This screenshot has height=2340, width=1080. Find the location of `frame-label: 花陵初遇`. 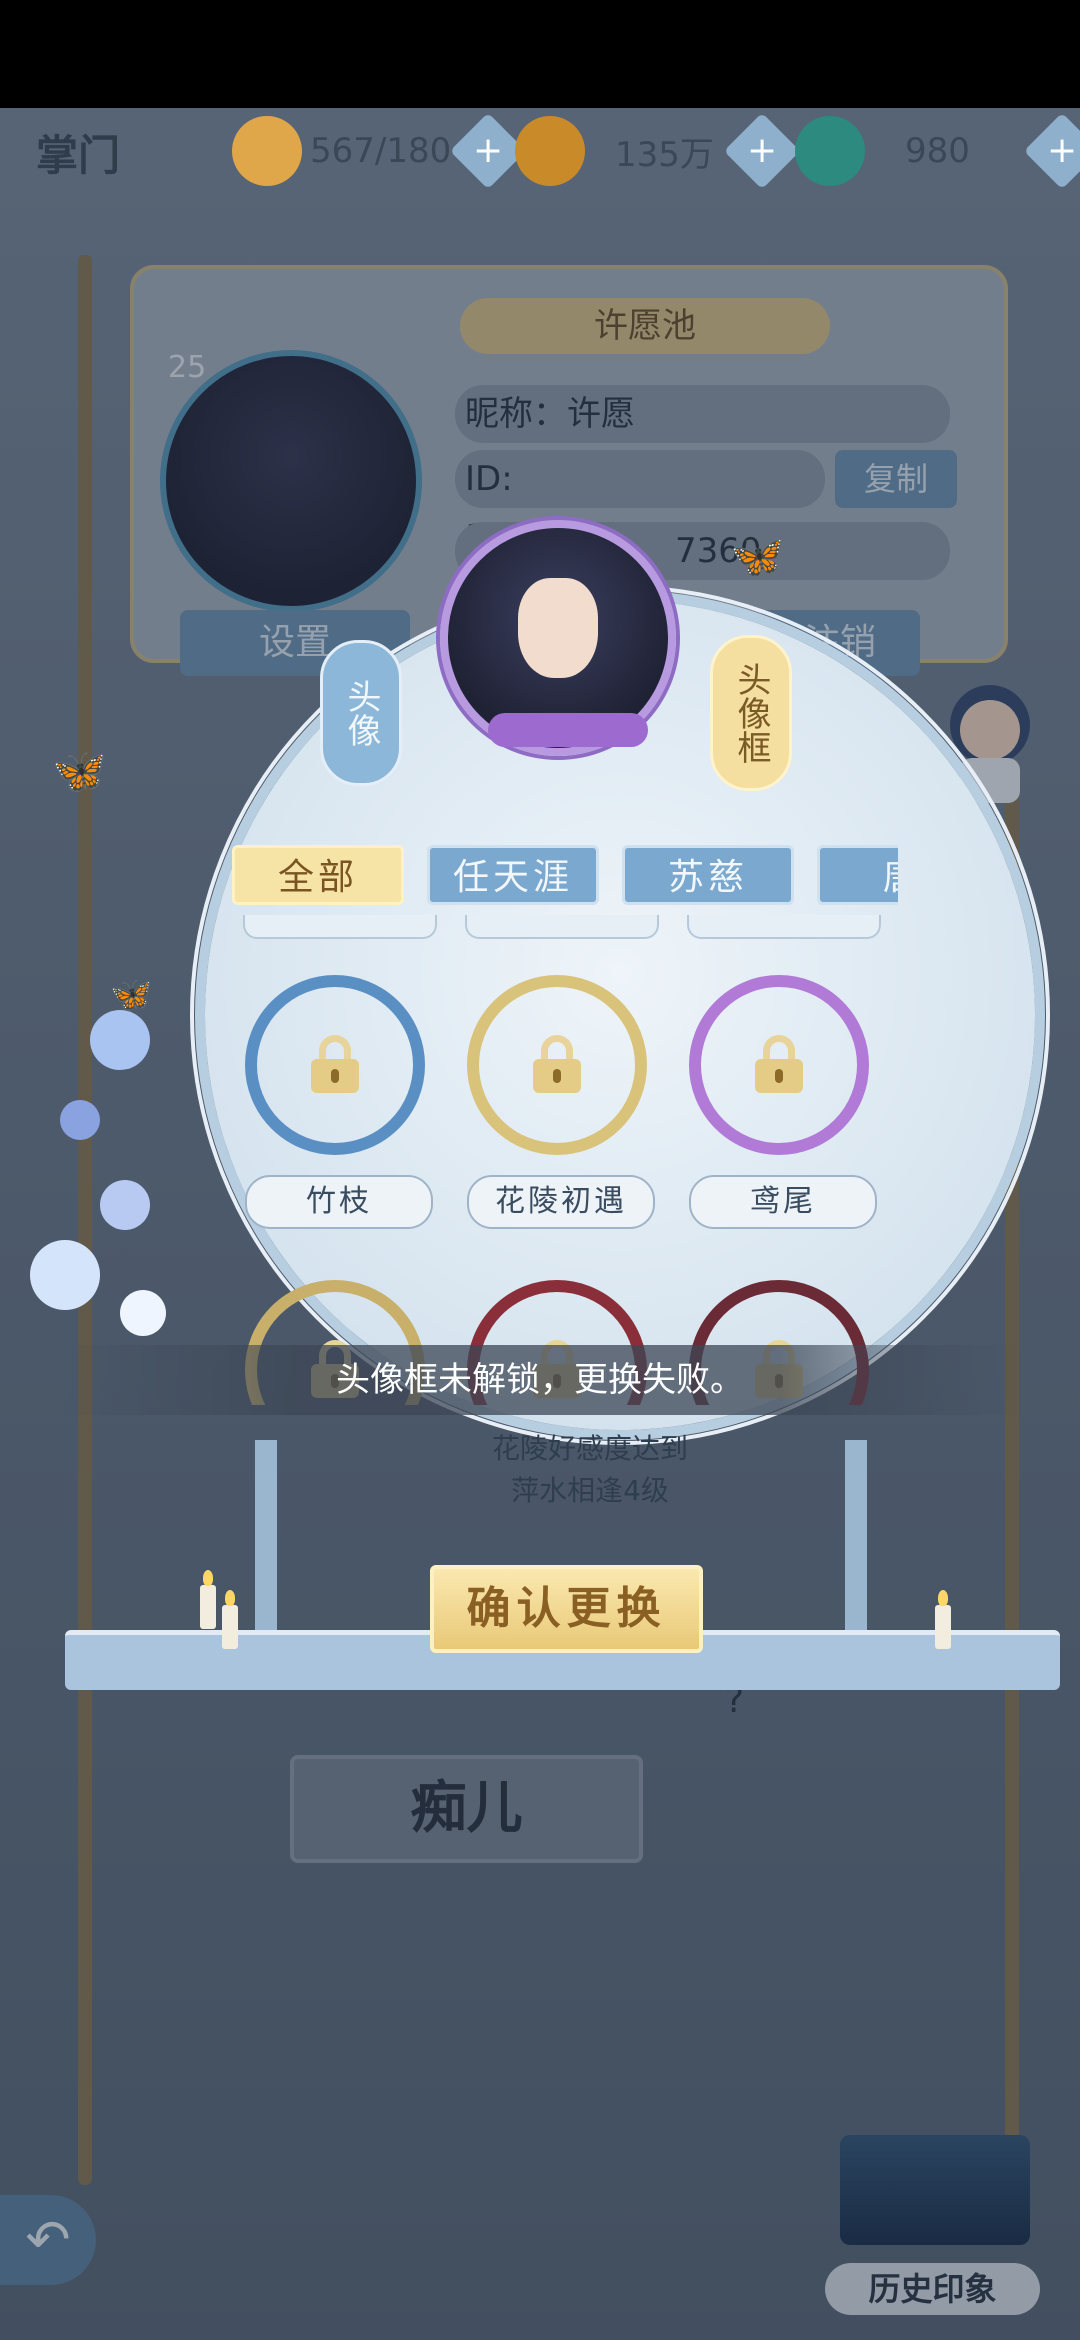

frame-label: 花陵初遇 is located at coordinates (561, 1202).